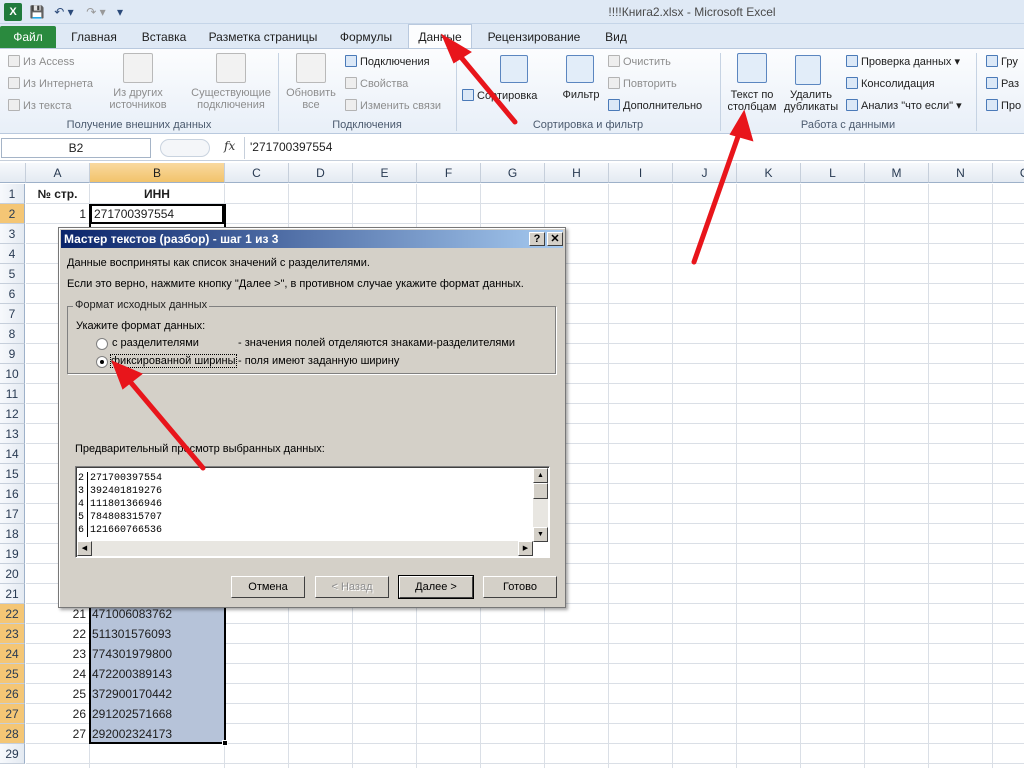 The width and height of the screenshot is (1024, 768). Describe the element at coordinates (12, 614) in the screenshot. I see `row-header-22: 22` at that location.